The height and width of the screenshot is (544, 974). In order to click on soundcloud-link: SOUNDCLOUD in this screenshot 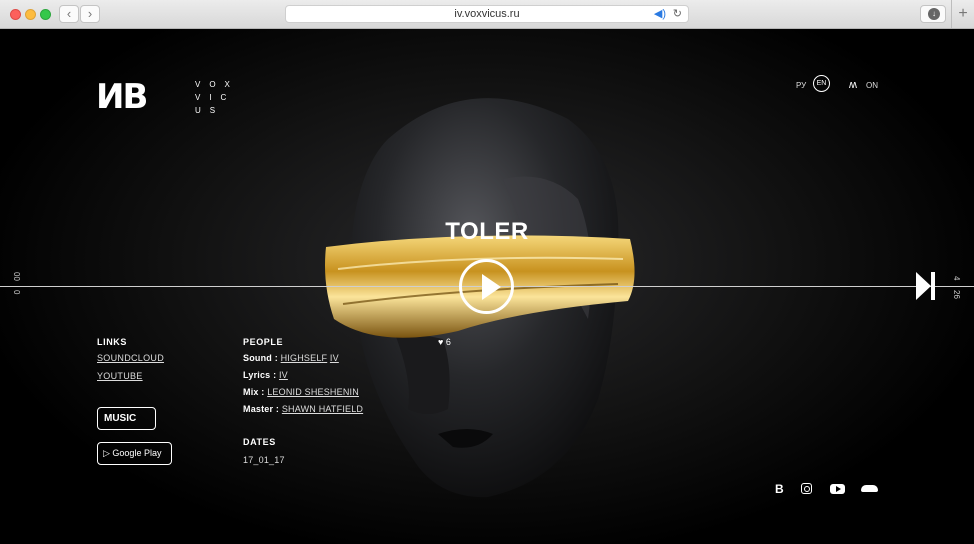, I will do `click(130, 358)`.